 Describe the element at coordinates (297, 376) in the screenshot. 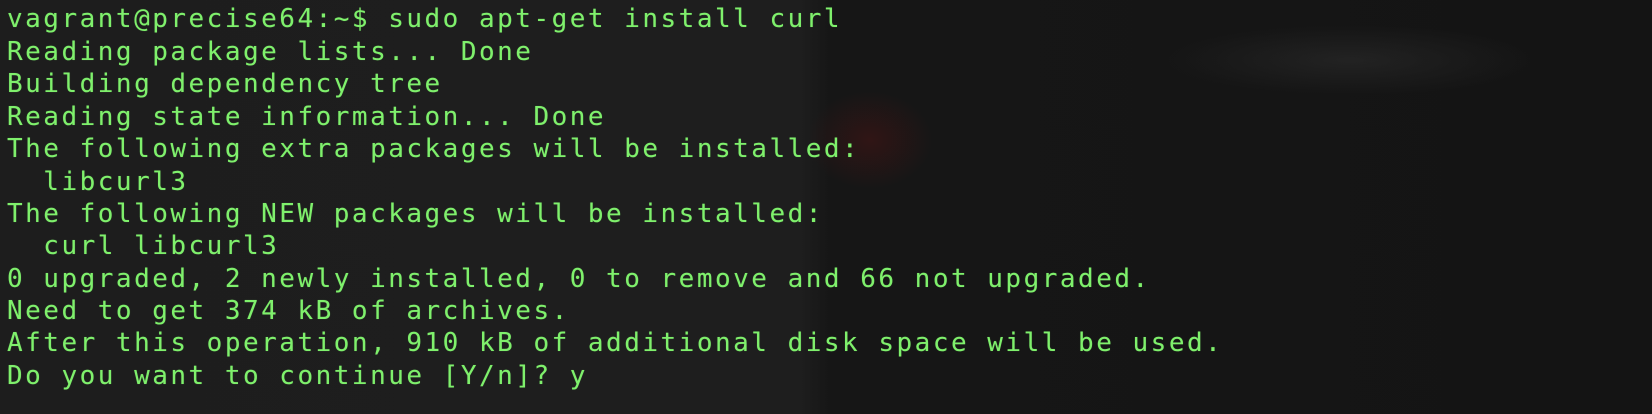

I see `terminal-line-prompt: Do you want to continue [Y/n]? y` at that location.